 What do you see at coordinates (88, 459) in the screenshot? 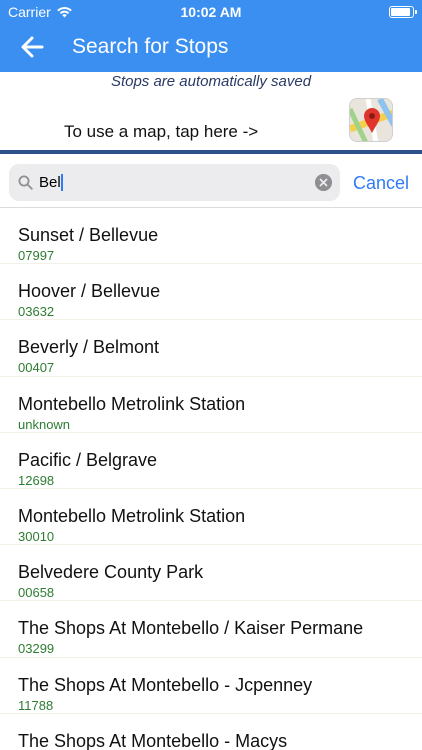
I see `stop-name: Pacific / Belgrave` at bounding box center [88, 459].